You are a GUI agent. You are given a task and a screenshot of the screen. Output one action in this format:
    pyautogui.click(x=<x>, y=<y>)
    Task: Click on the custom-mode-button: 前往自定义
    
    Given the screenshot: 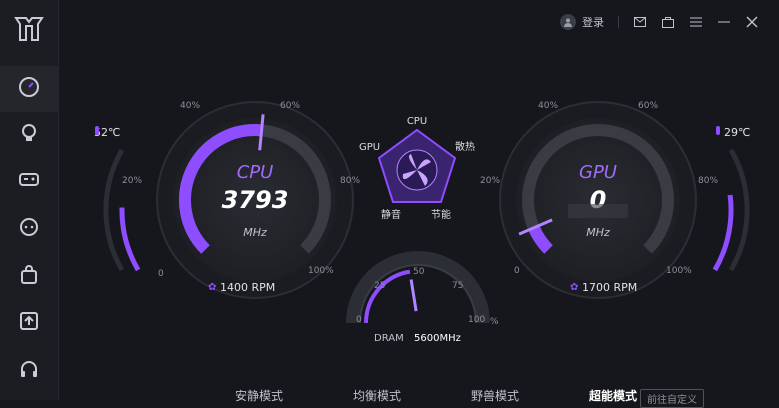 What is the action you would take?
    pyautogui.click(x=672, y=398)
    